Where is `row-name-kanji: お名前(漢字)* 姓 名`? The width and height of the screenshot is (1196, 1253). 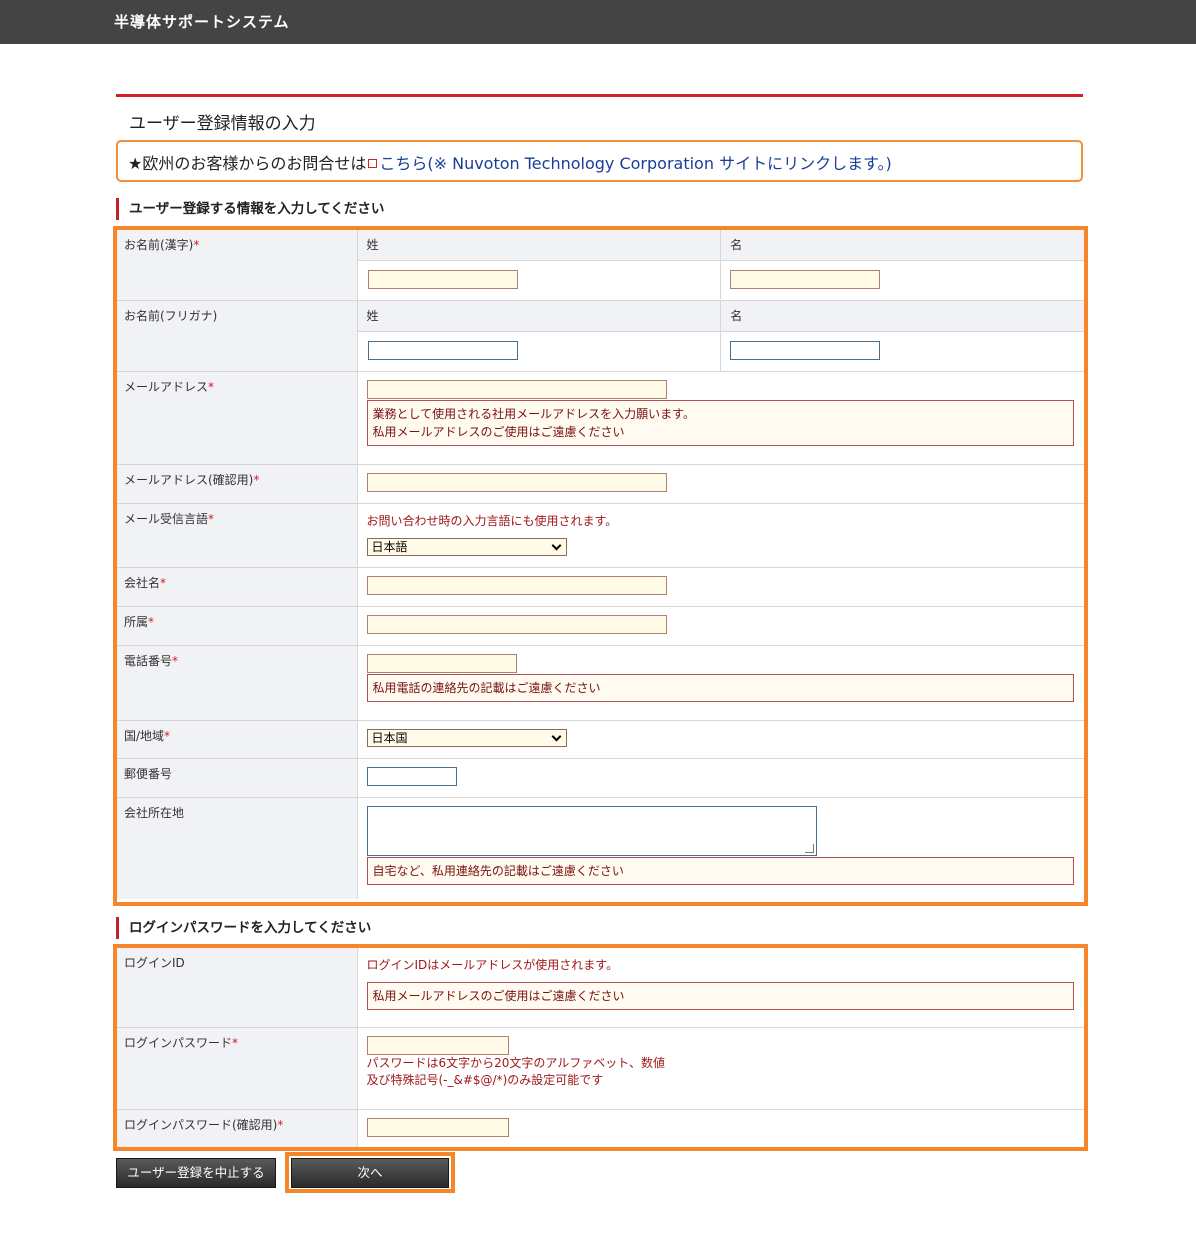 row-name-kanji: お名前(漢字)* 姓 名 is located at coordinates (600, 265).